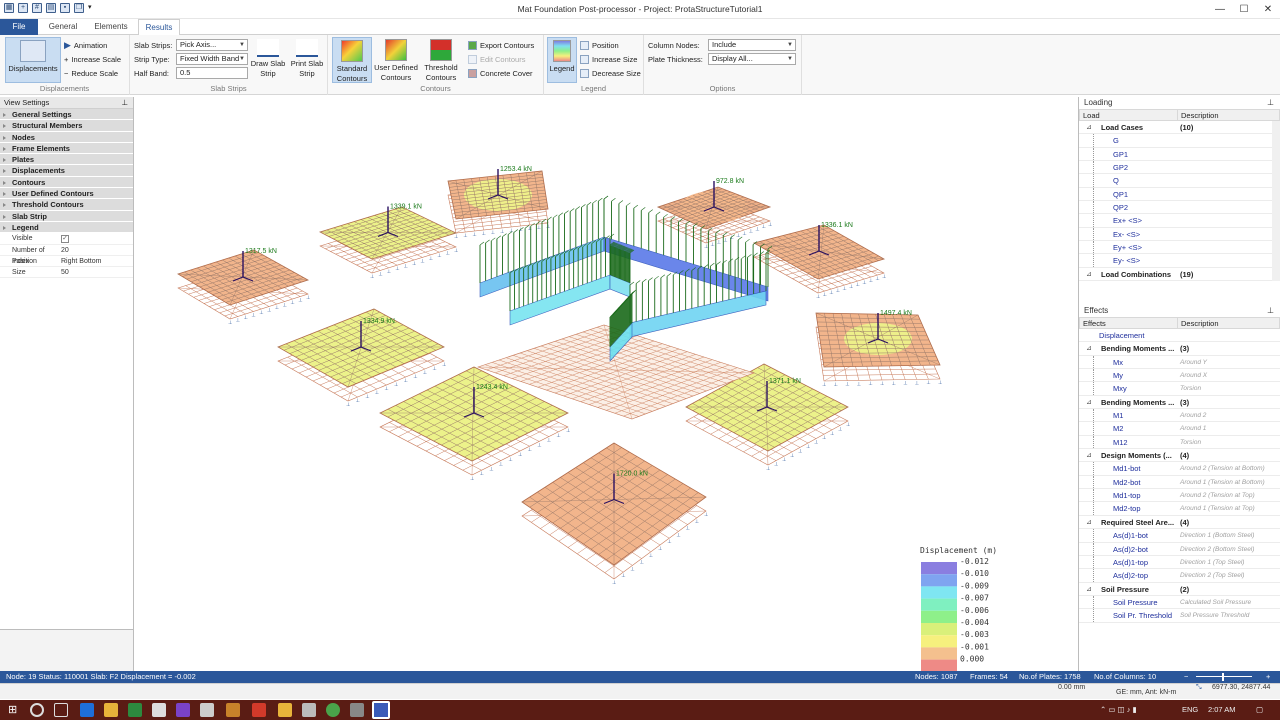 This screenshot has height=720, width=1280. What do you see at coordinates (95, 261) in the screenshot?
I see `property-value: Right Bottom` at bounding box center [95, 261].